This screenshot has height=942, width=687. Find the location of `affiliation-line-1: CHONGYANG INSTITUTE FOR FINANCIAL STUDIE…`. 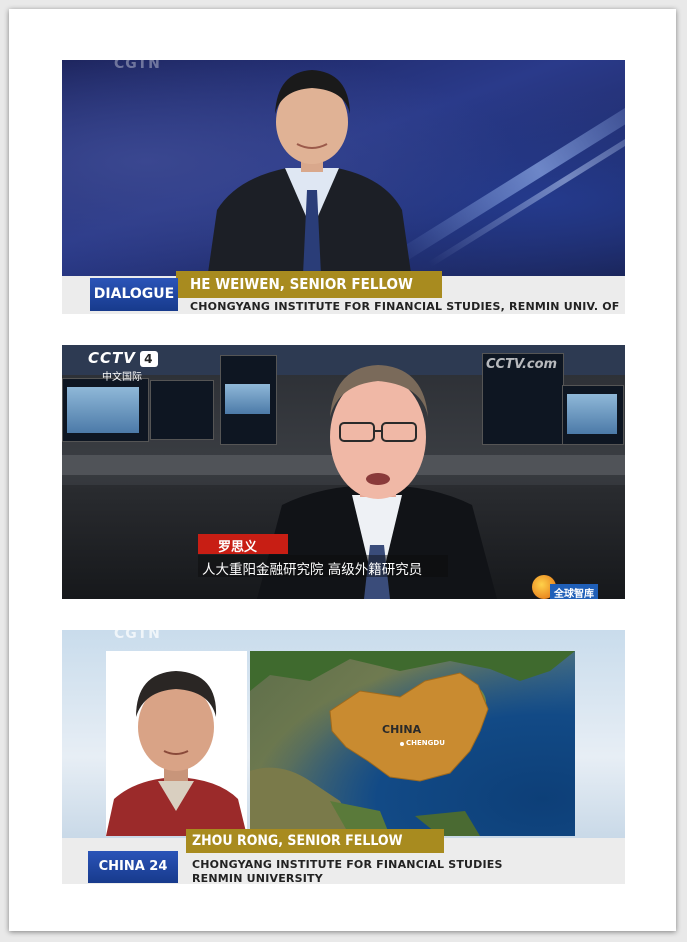

affiliation-line-1: CHONGYANG INSTITUTE FOR FINANCIAL STUDIE… is located at coordinates (347, 864).